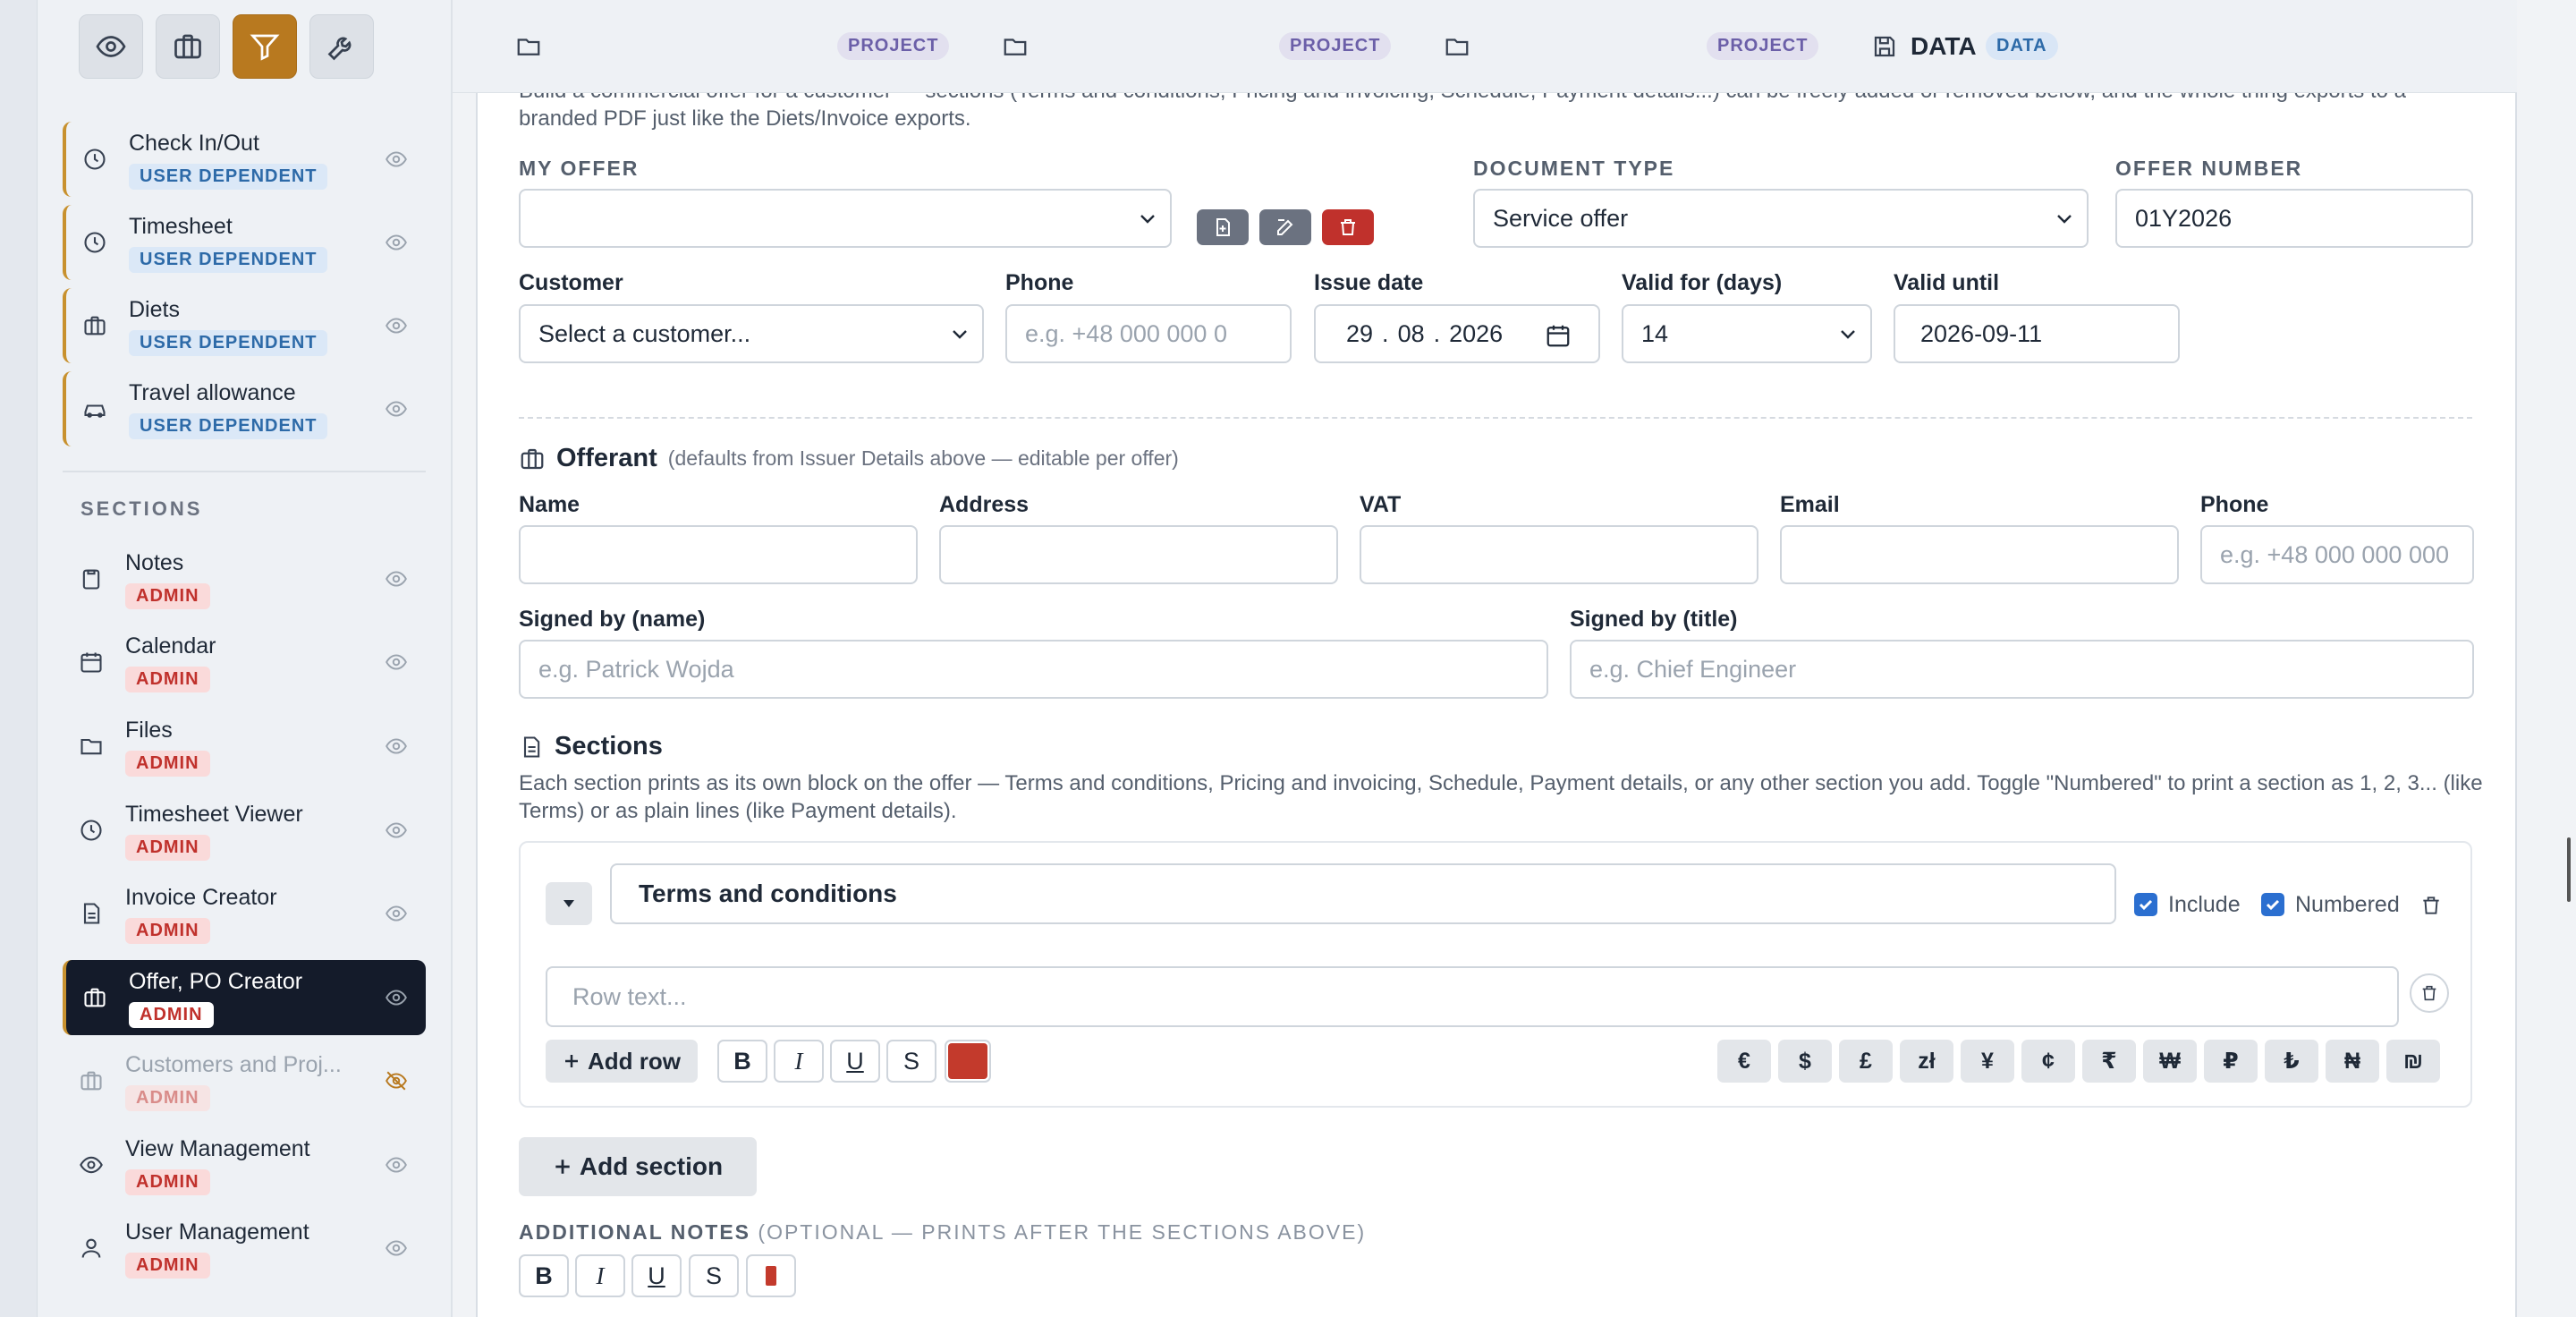 Image resolution: width=2576 pixels, height=1317 pixels. What do you see at coordinates (244, 1080) in the screenshot?
I see `sidebar-item-customers-and-projects: Customers and Proj... ADMIN` at bounding box center [244, 1080].